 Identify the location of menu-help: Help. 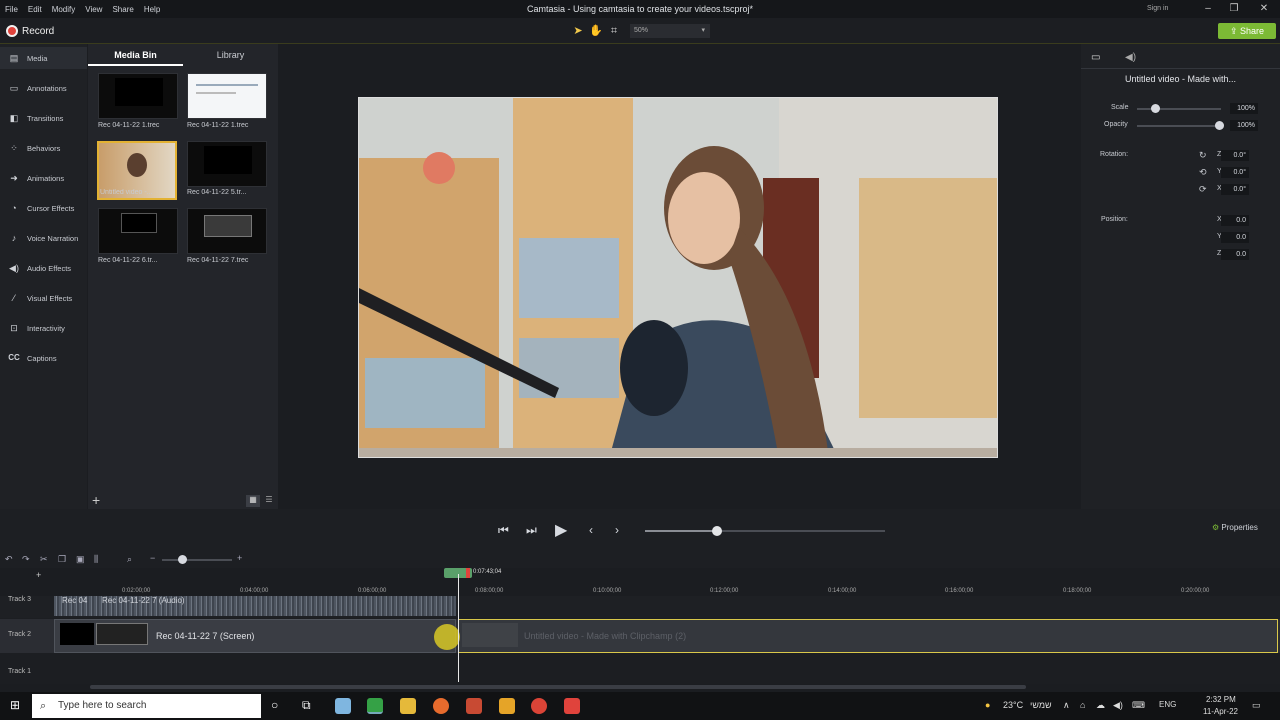
(152, 9).